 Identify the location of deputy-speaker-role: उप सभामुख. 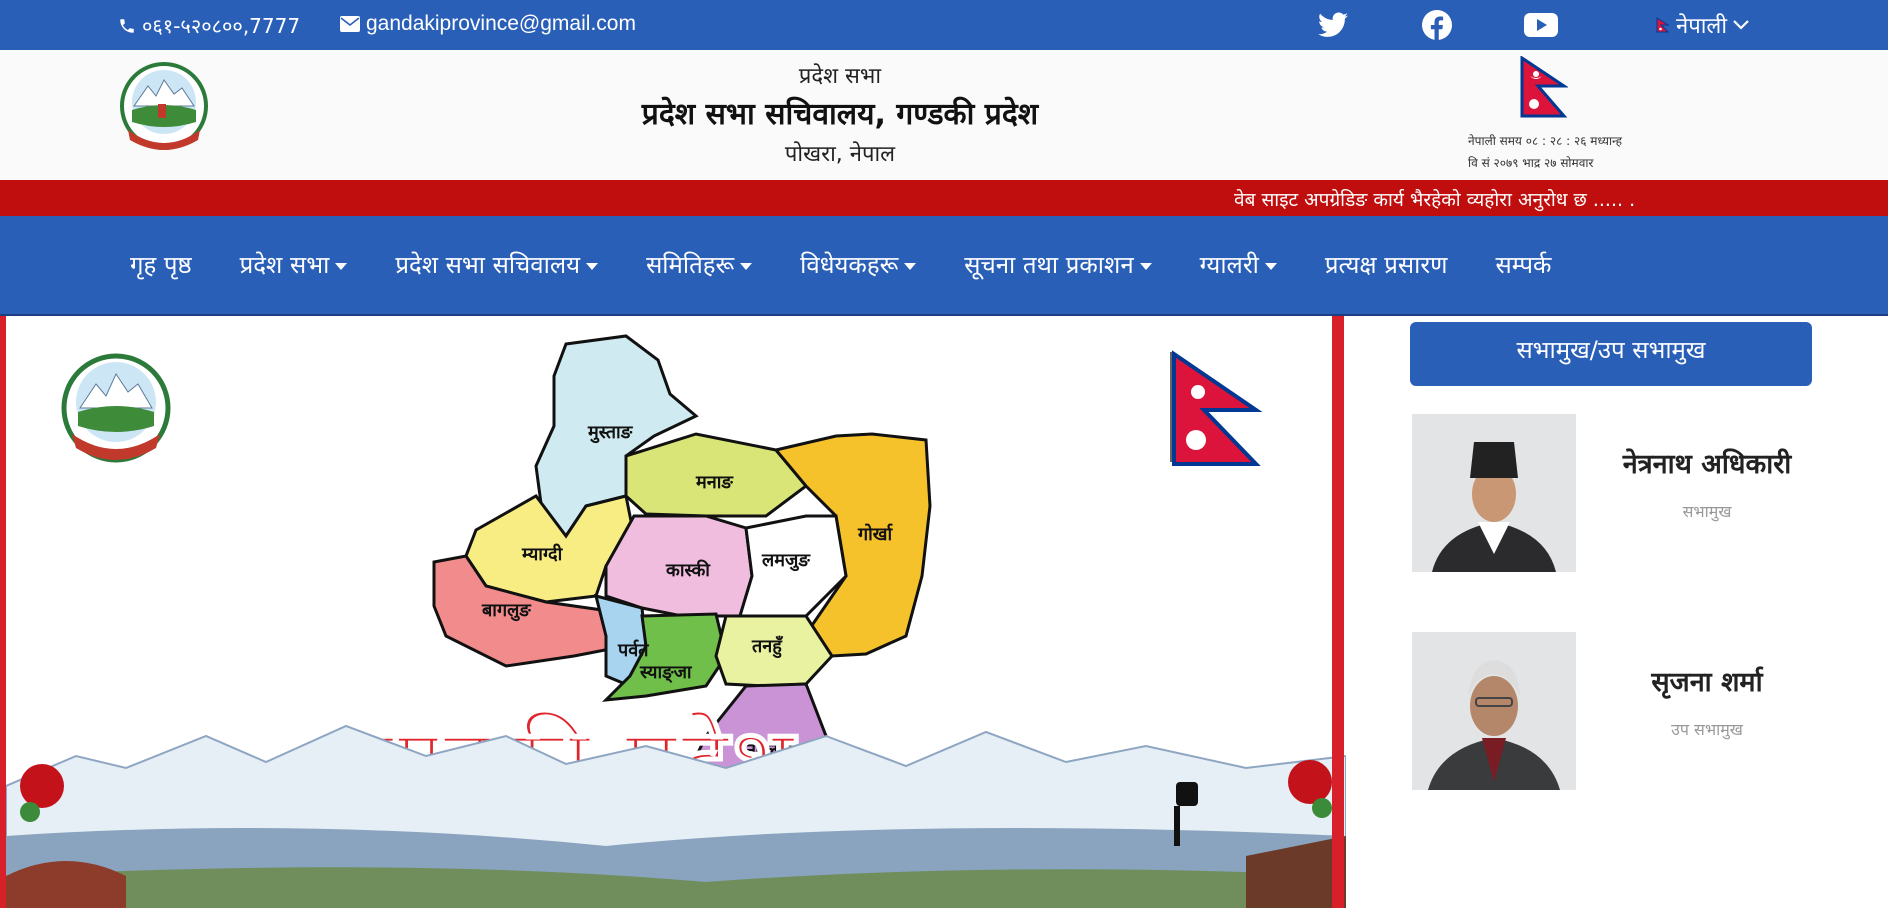
(1707, 729).